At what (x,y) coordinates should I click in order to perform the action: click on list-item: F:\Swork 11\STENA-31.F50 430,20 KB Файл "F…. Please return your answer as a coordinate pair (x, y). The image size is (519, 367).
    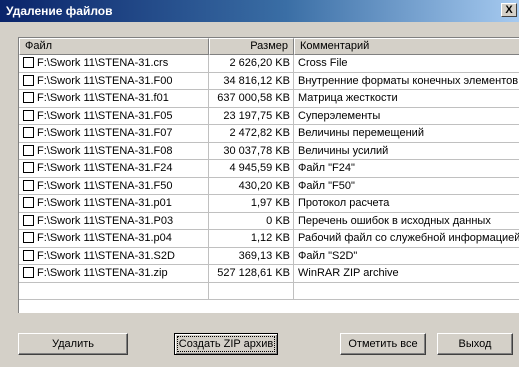
    Looking at the image, I should click on (269, 186).